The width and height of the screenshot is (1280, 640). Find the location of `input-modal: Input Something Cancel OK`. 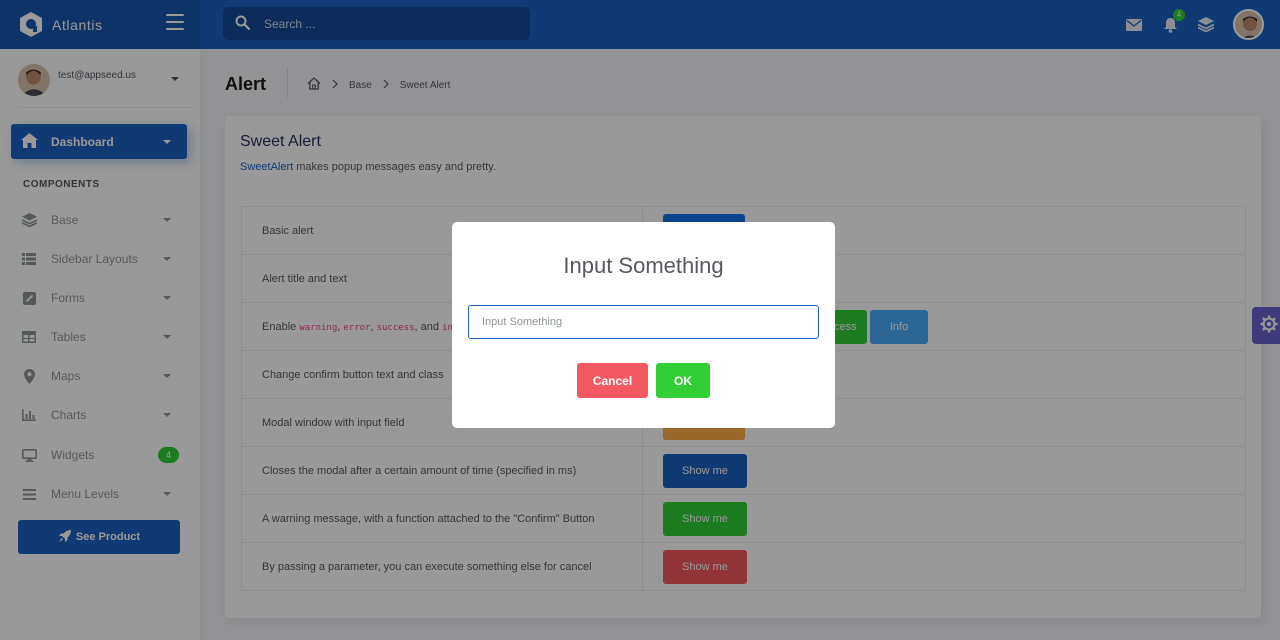

input-modal: Input Something Cancel OK is located at coordinates (643, 325).